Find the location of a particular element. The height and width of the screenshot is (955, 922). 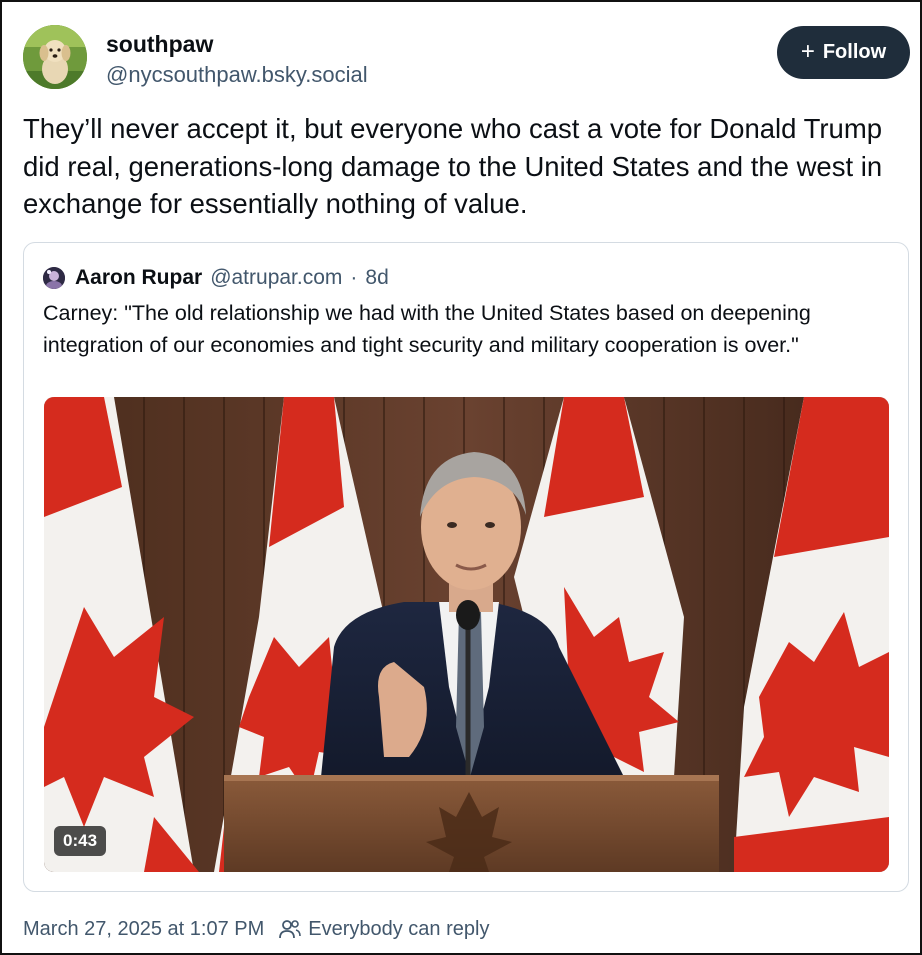

plus-icon: + is located at coordinates (807, 51).